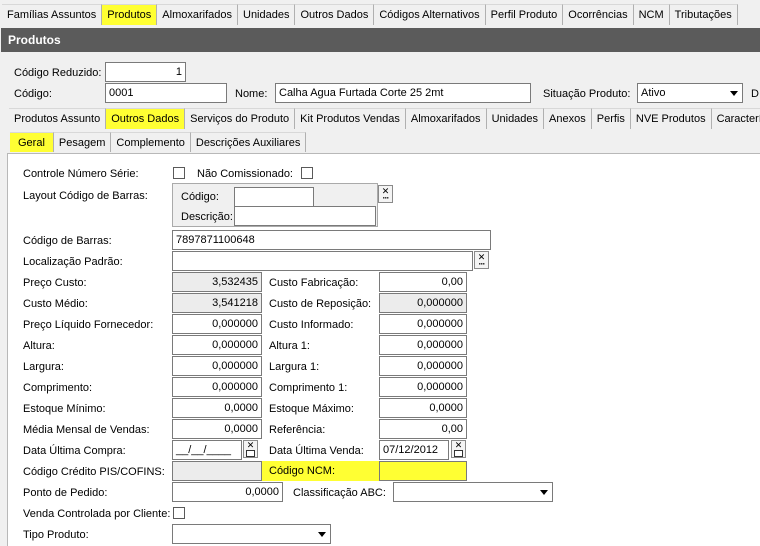 This screenshot has width=760, height=546. What do you see at coordinates (671, 118) in the screenshot?
I see `sub-tab-nve-produtos: NVE Produtos` at bounding box center [671, 118].